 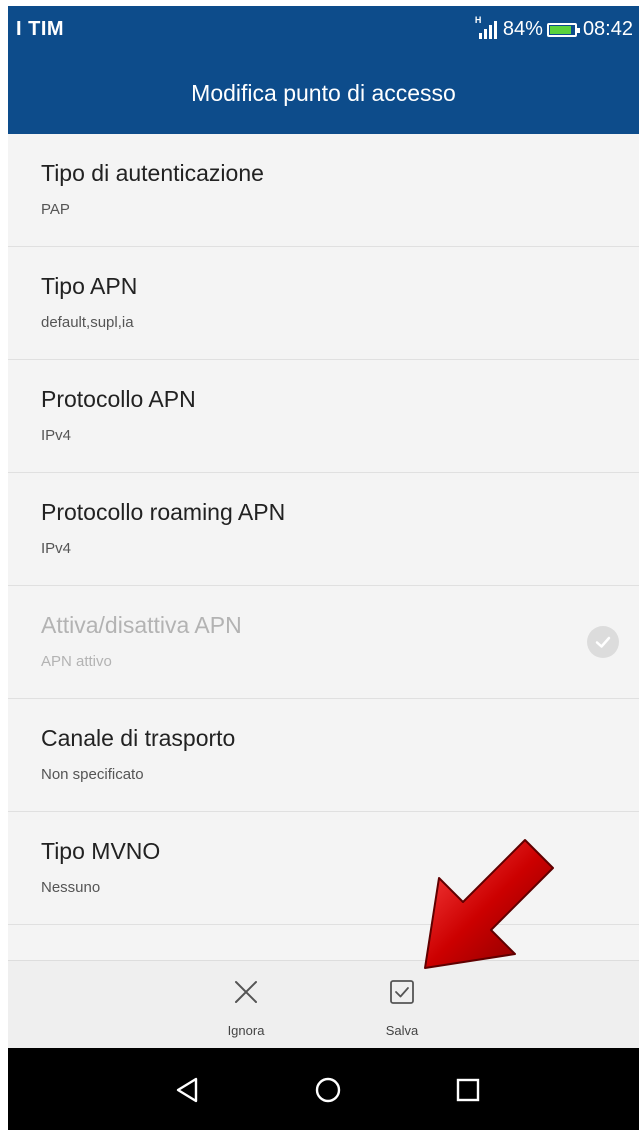 I want to click on navigation-bar, so click(x=323, y=1089).